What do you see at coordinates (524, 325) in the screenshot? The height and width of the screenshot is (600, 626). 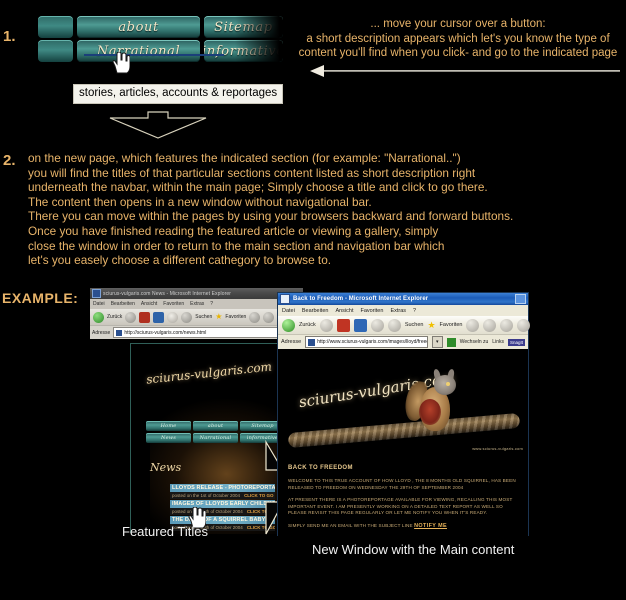 I see `print-button-icon` at bounding box center [524, 325].